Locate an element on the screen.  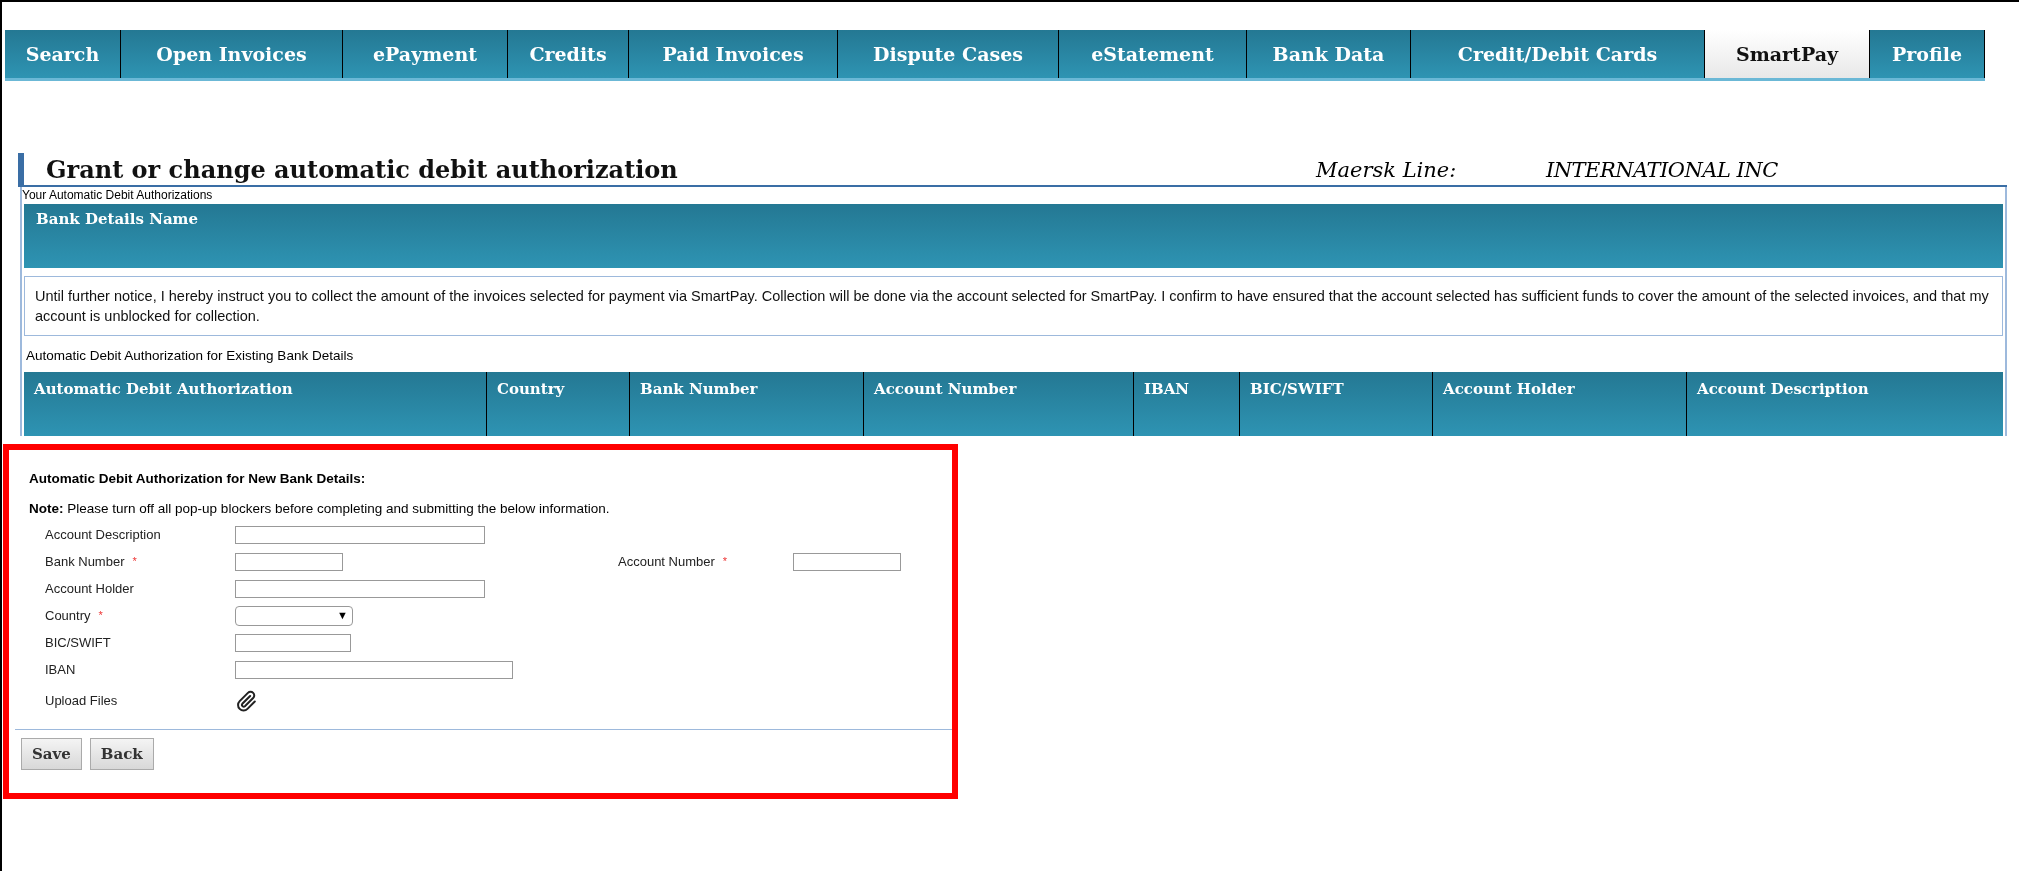
authorization-notice: Until further notice, I hereby instruct you to collect the amount of the invoices selected for payment via SmartPay. Collection will be done via the account selected for SmartPay. I confirm to have ensured that the account selected has sufficient funds to cover the amount of the selected invoices, and that my account is unblocked for collection. is located at coordinates (1013, 306).